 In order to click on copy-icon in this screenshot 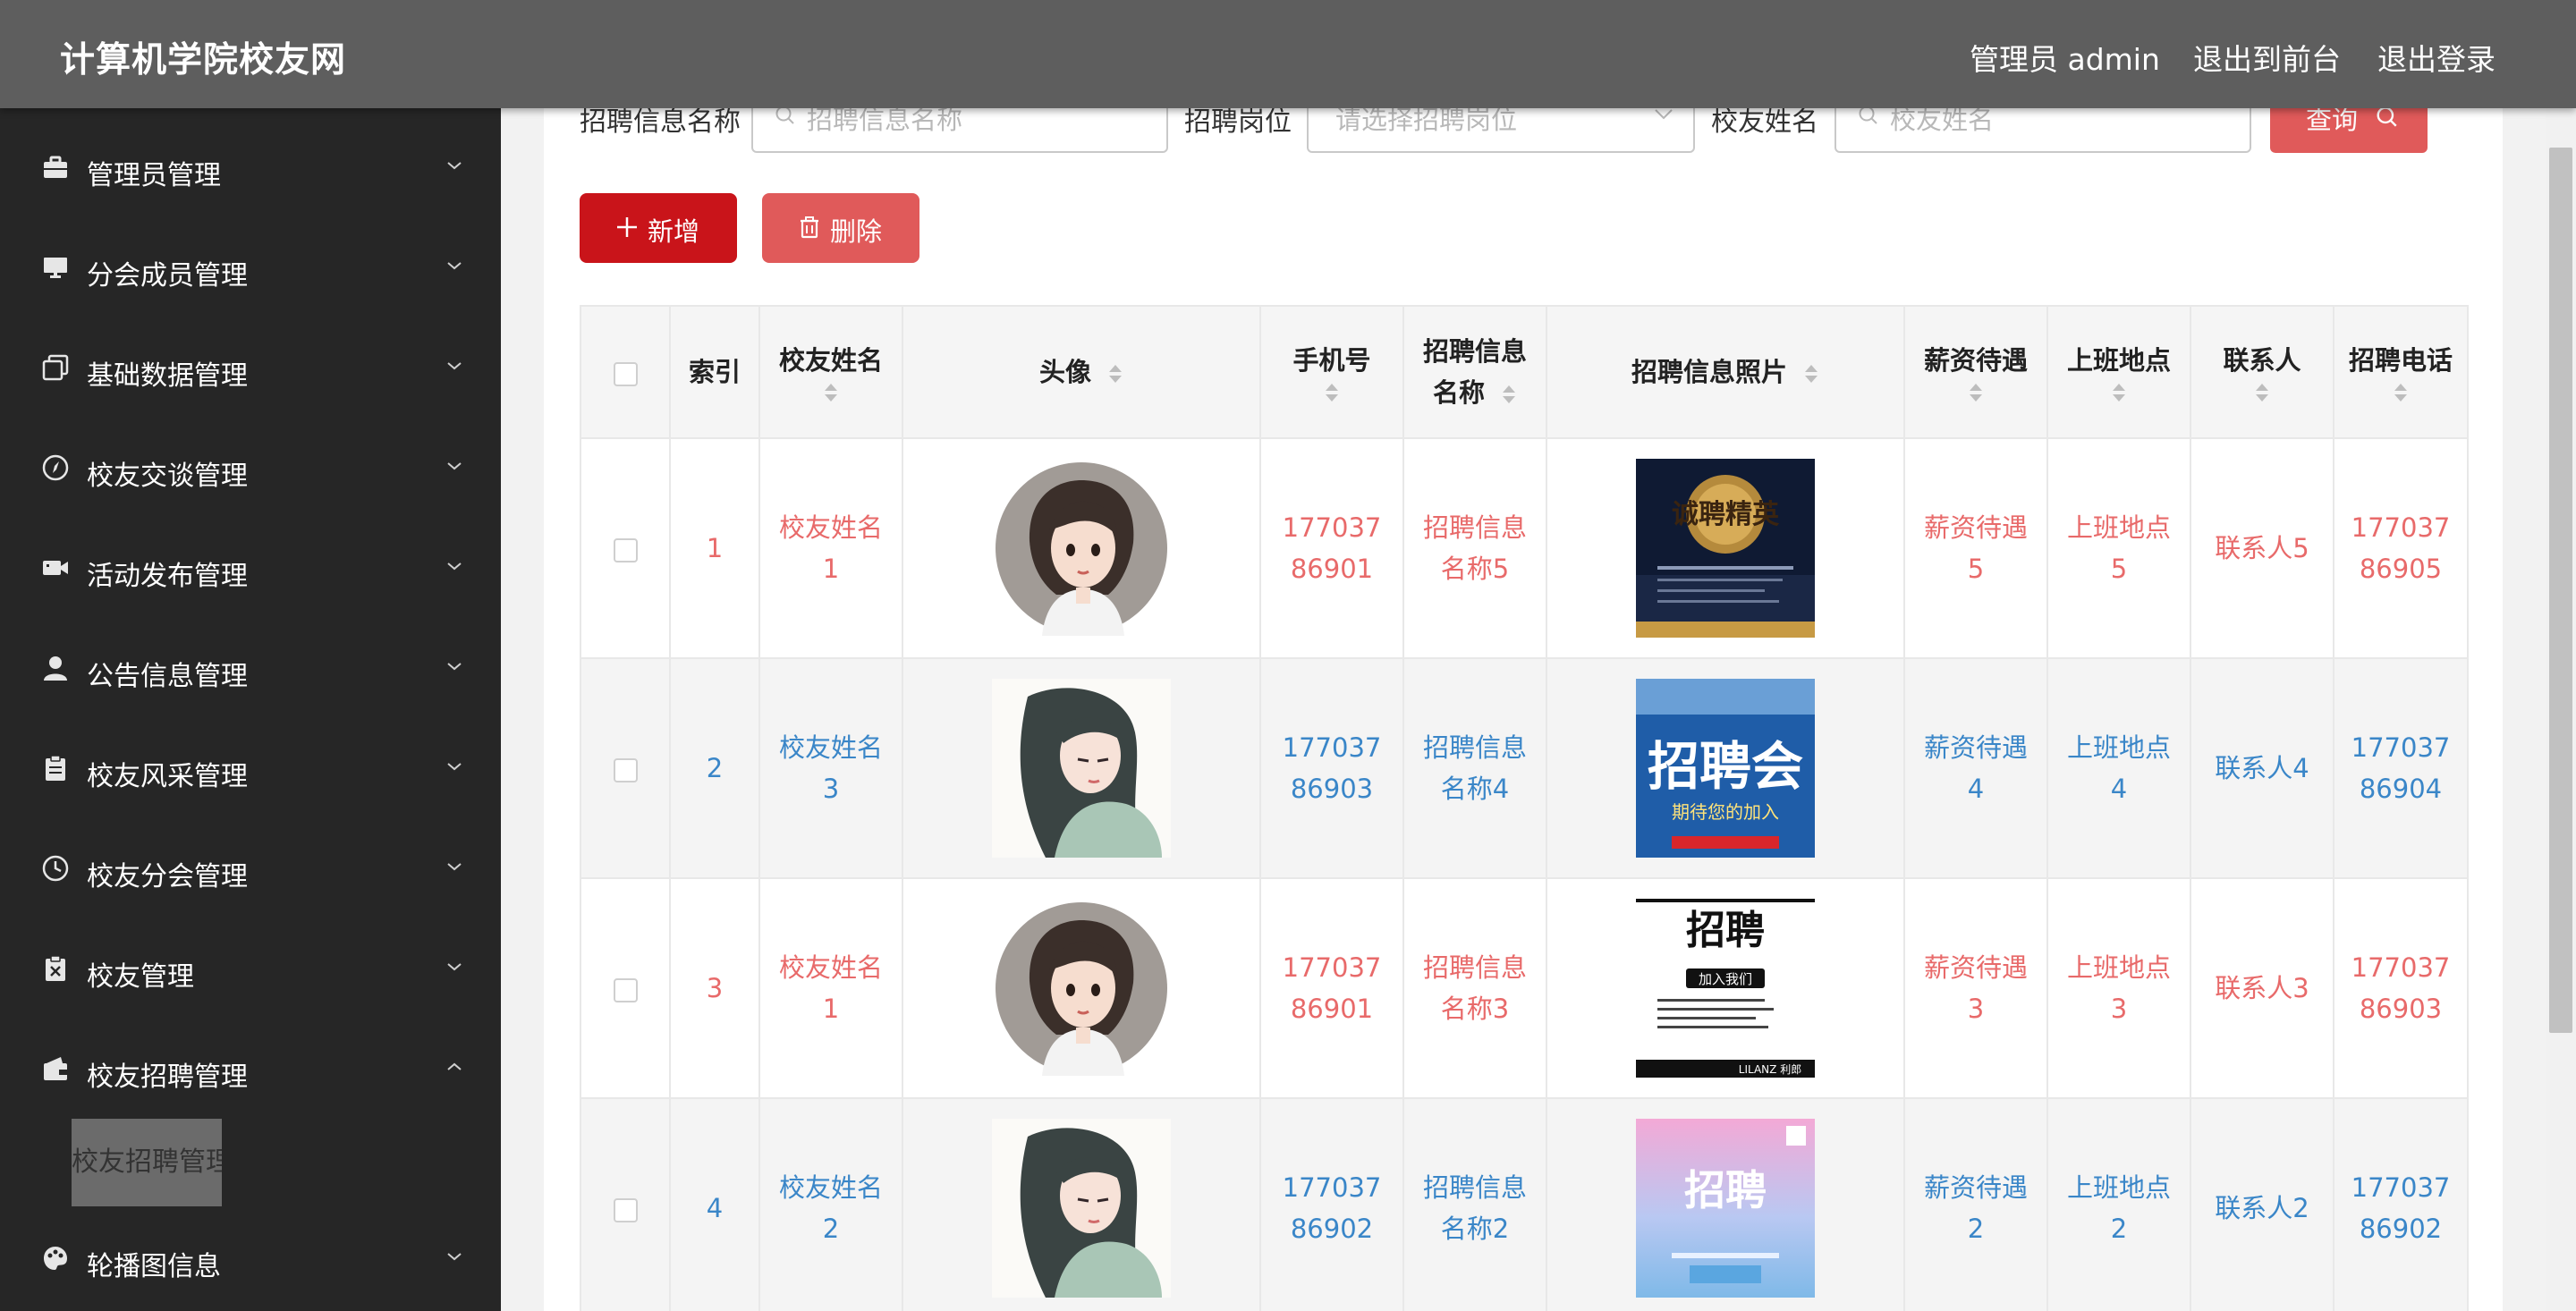, I will do `click(55, 367)`.